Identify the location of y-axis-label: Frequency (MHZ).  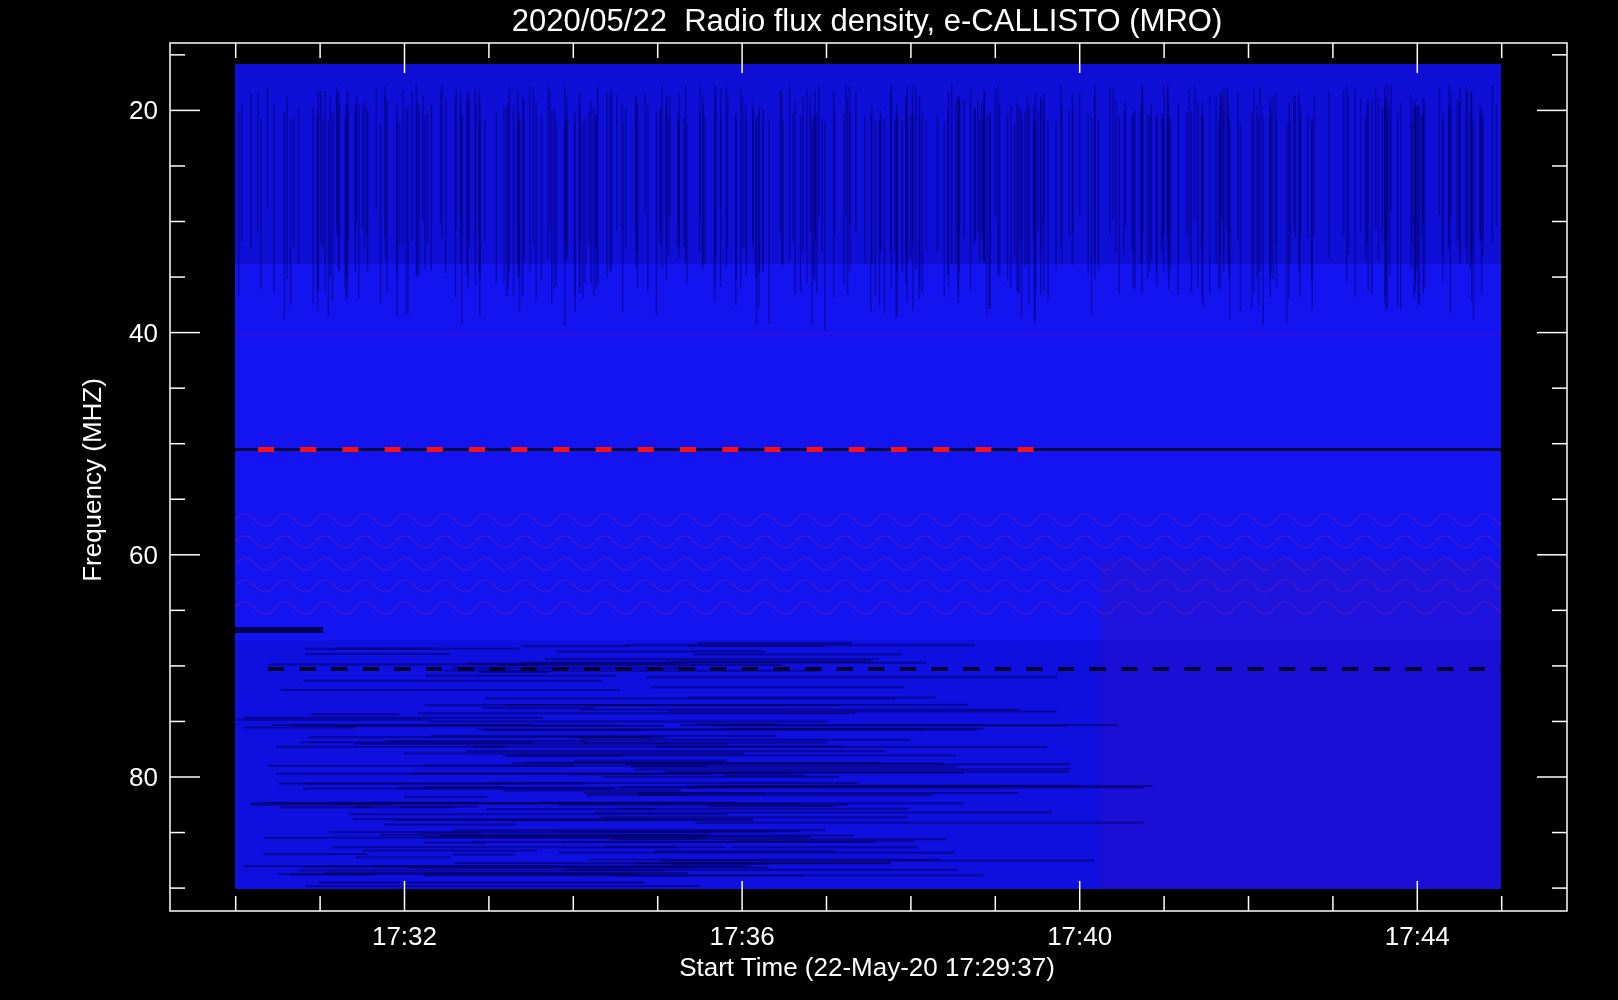
(92, 480).